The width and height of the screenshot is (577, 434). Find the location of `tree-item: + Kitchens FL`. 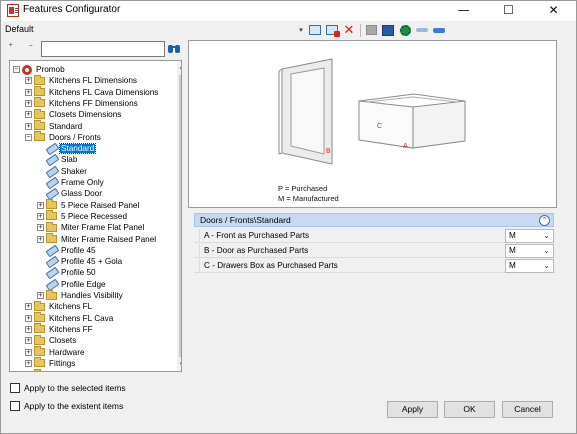

tree-item: + Kitchens FL is located at coordinates (59, 306).